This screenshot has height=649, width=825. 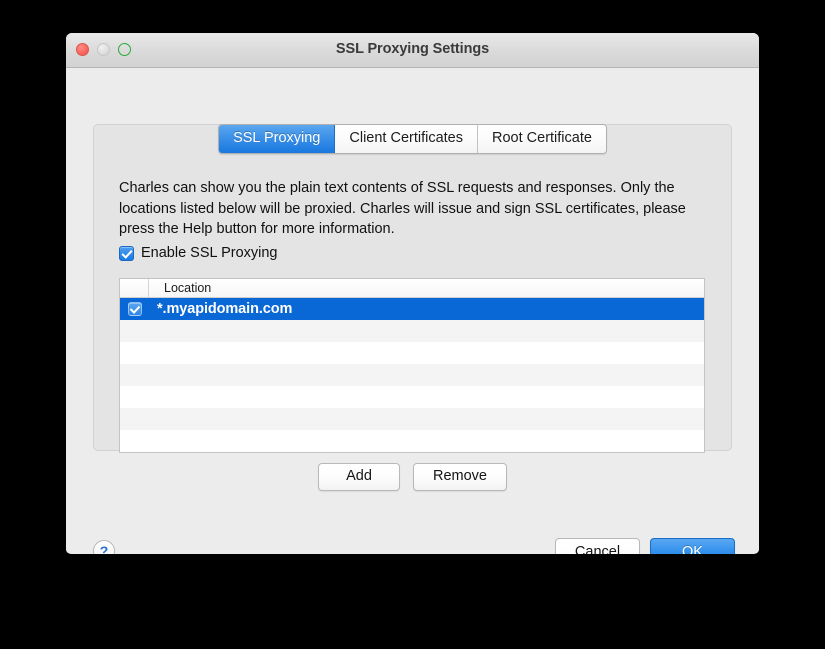 I want to click on add-location-button: Add, so click(x=359, y=477).